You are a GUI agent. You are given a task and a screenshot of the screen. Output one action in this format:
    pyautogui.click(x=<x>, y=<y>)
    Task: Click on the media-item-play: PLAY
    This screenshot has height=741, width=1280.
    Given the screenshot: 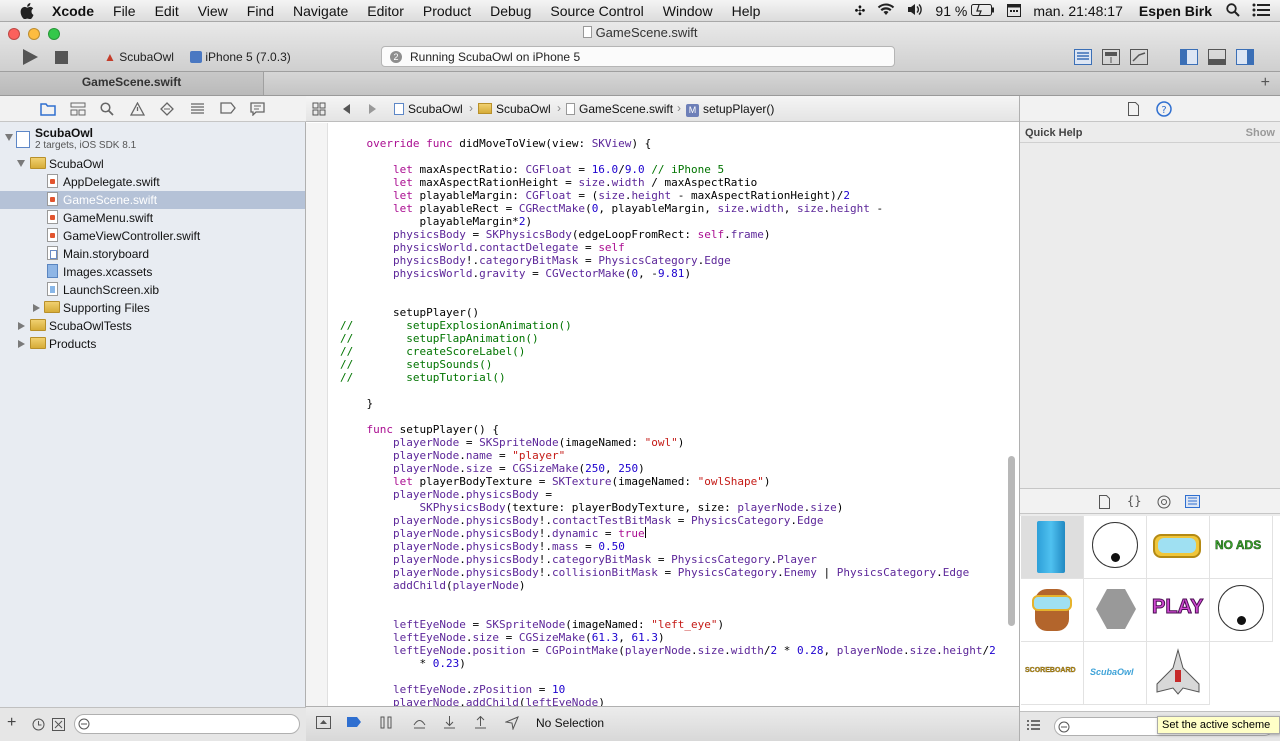 What is the action you would take?
    pyautogui.click(x=1178, y=610)
    